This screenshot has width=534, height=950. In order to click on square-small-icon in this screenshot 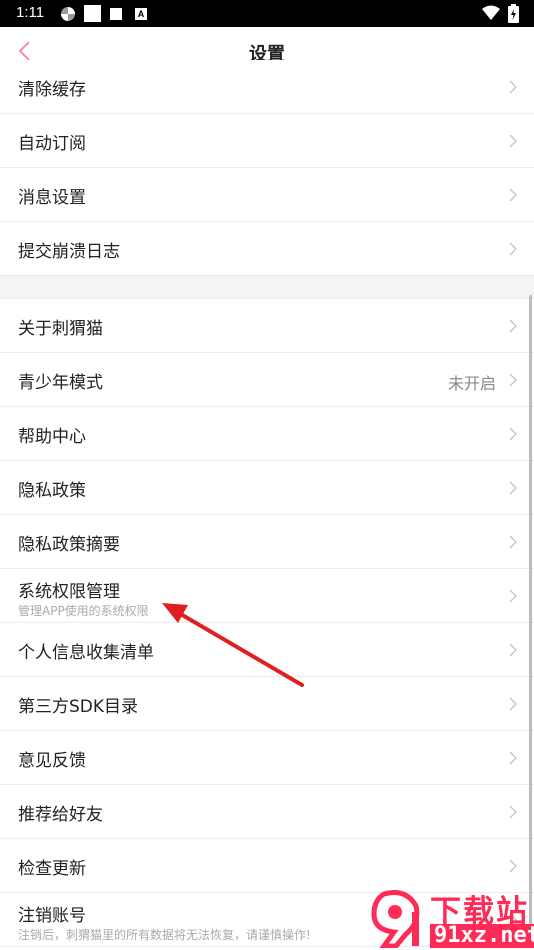, I will do `click(116, 14)`.